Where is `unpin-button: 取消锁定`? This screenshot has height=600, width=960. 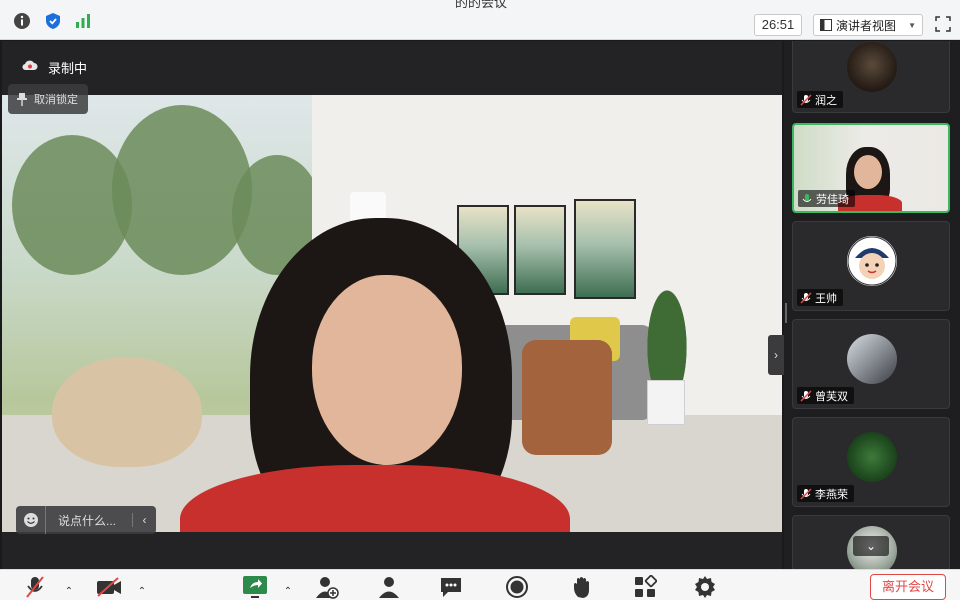
unpin-button: 取消锁定 is located at coordinates (48, 99).